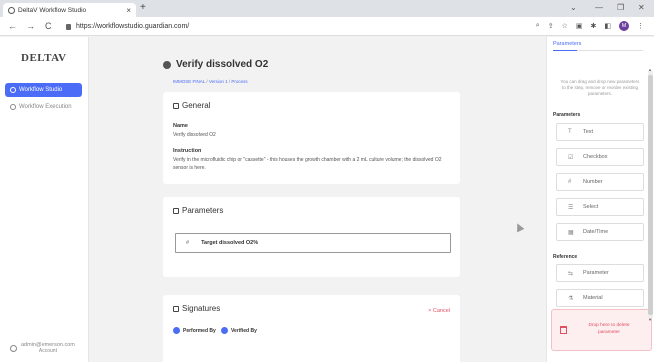  I want to click on reload-button: C, so click(48, 26).